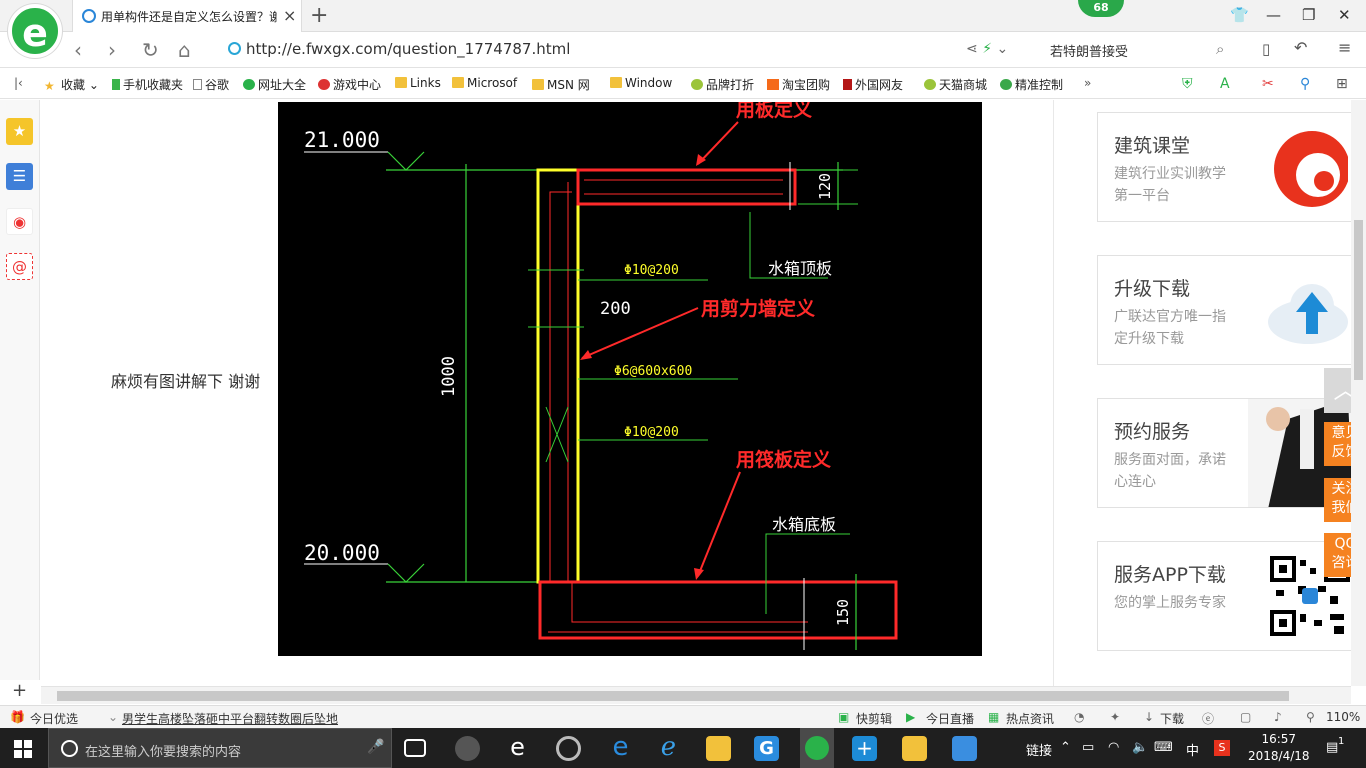 This screenshot has height=768, width=1366. What do you see at coordinates (1344, 15) in the screenshot?
I see `close-window-icon: ✕` at bounding box center [1344, 15].